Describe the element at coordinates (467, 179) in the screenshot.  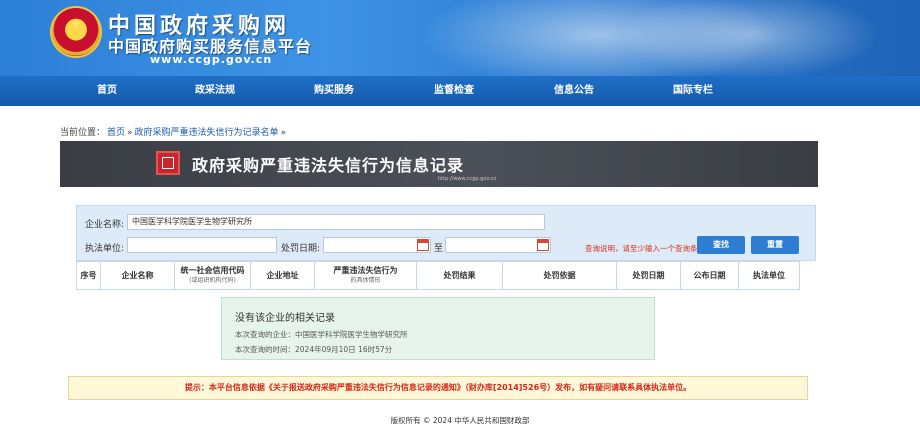
I see `page-title-url: http://www.ccgp.gov.cn` at that location.